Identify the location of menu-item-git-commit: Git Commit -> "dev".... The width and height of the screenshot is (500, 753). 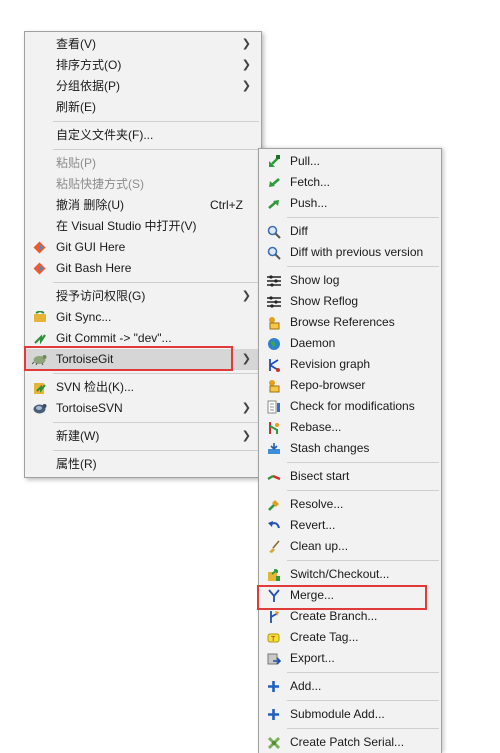
(143, 338).